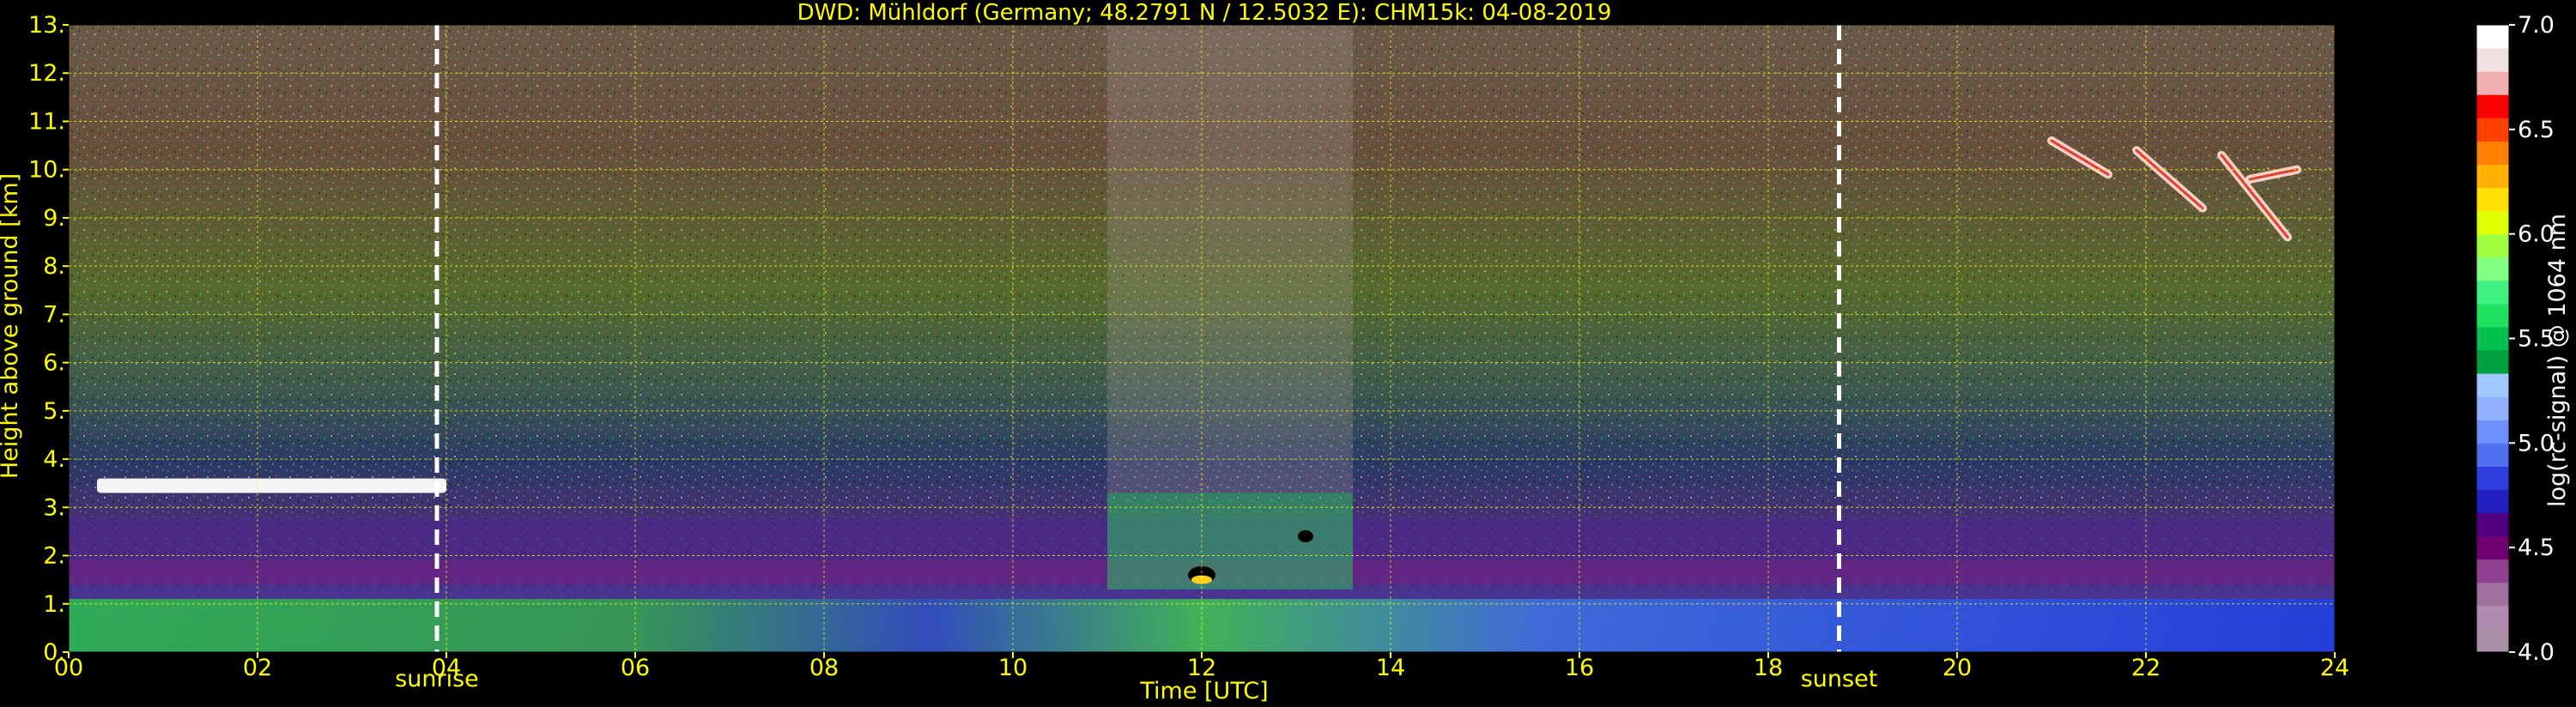 This screenshot has width=2576, height=707. What do you see at coordinates (446, 668) in the screenshot?
I see `x-tick-label: 04` at bounding box center [446, 668].